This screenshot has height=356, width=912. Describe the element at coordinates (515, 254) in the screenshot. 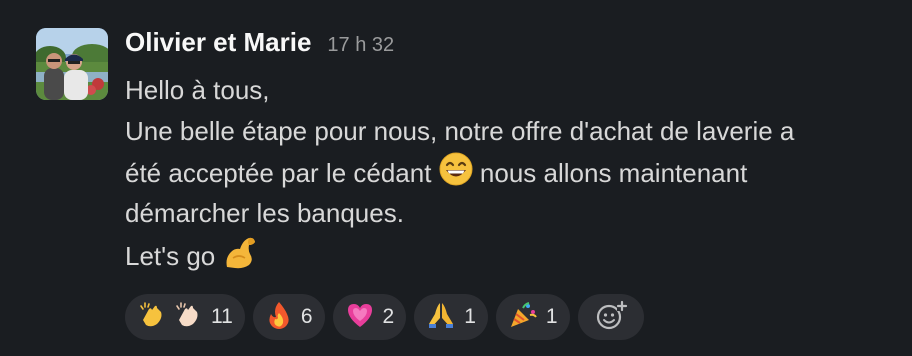

I see `message-line: Let's go` at that location.